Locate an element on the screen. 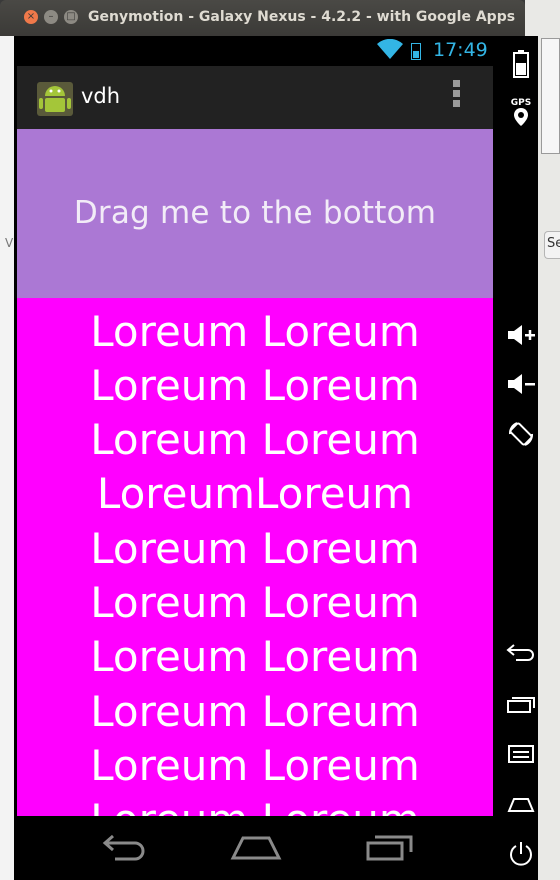 This screenshot has height=880, width=560. volume-up-icon is located at coordinates (521, 337).